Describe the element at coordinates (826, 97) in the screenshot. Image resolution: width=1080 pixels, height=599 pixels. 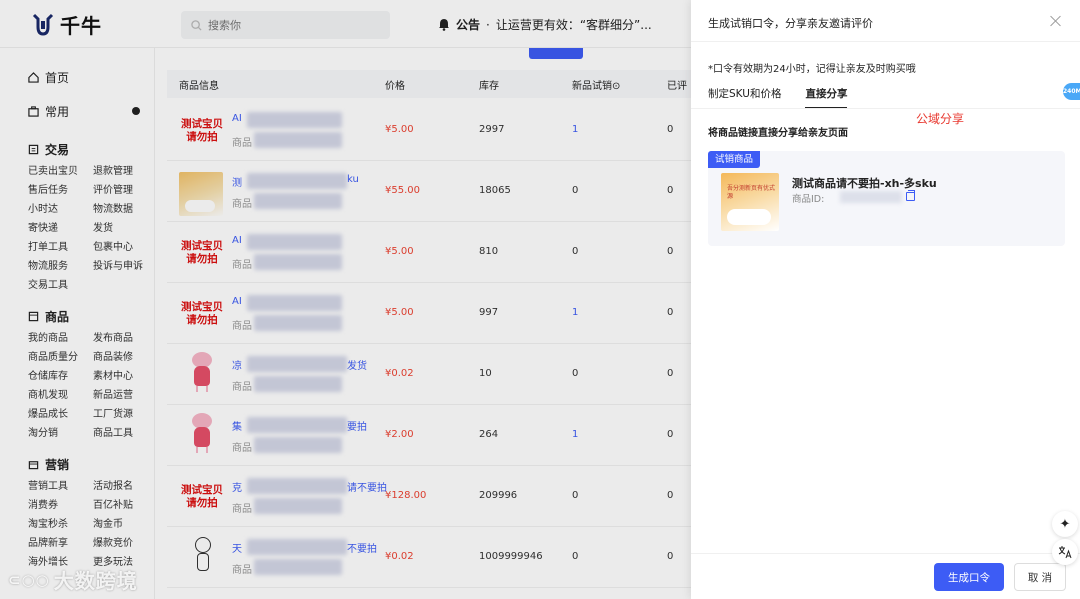
I see `tab-direct-share: 直接分享` at that location.